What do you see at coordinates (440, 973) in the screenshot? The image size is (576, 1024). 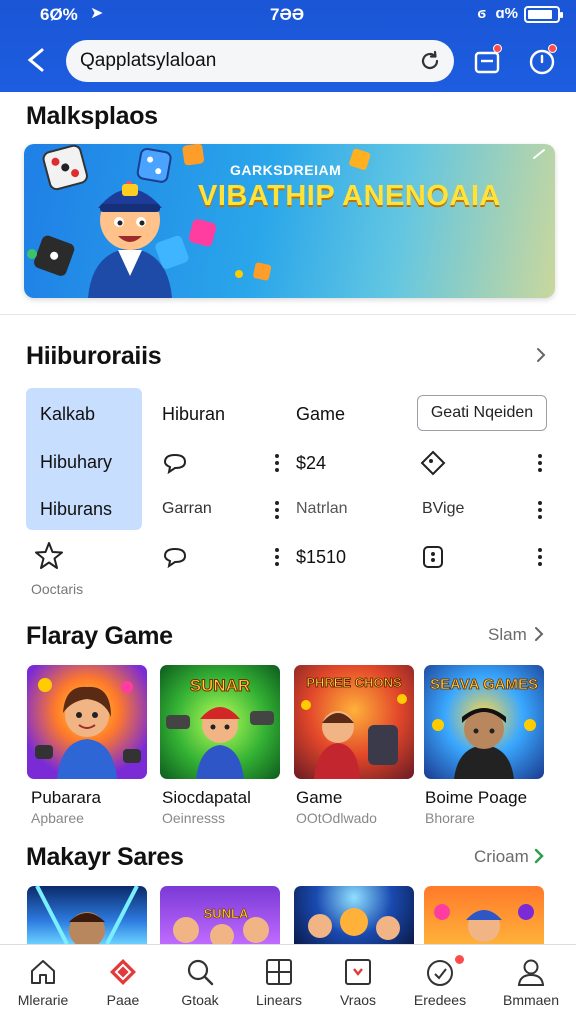 I see `badge-icon` at bounding box center [440, 973].